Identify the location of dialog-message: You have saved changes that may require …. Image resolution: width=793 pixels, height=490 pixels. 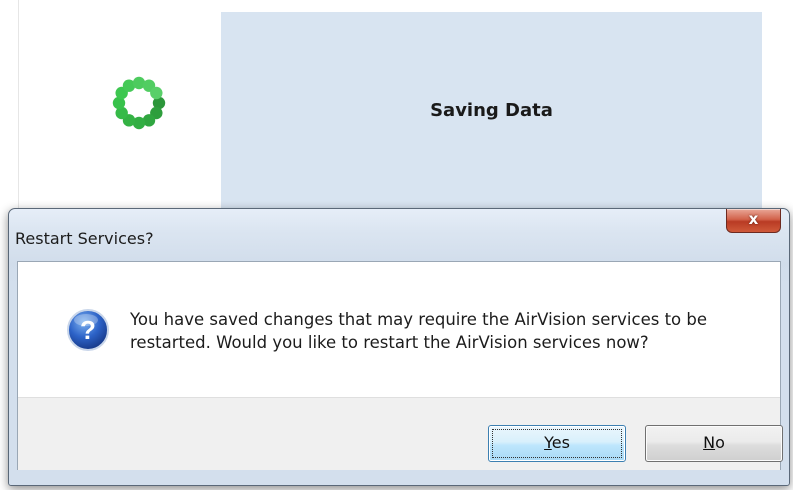
(440, 331).